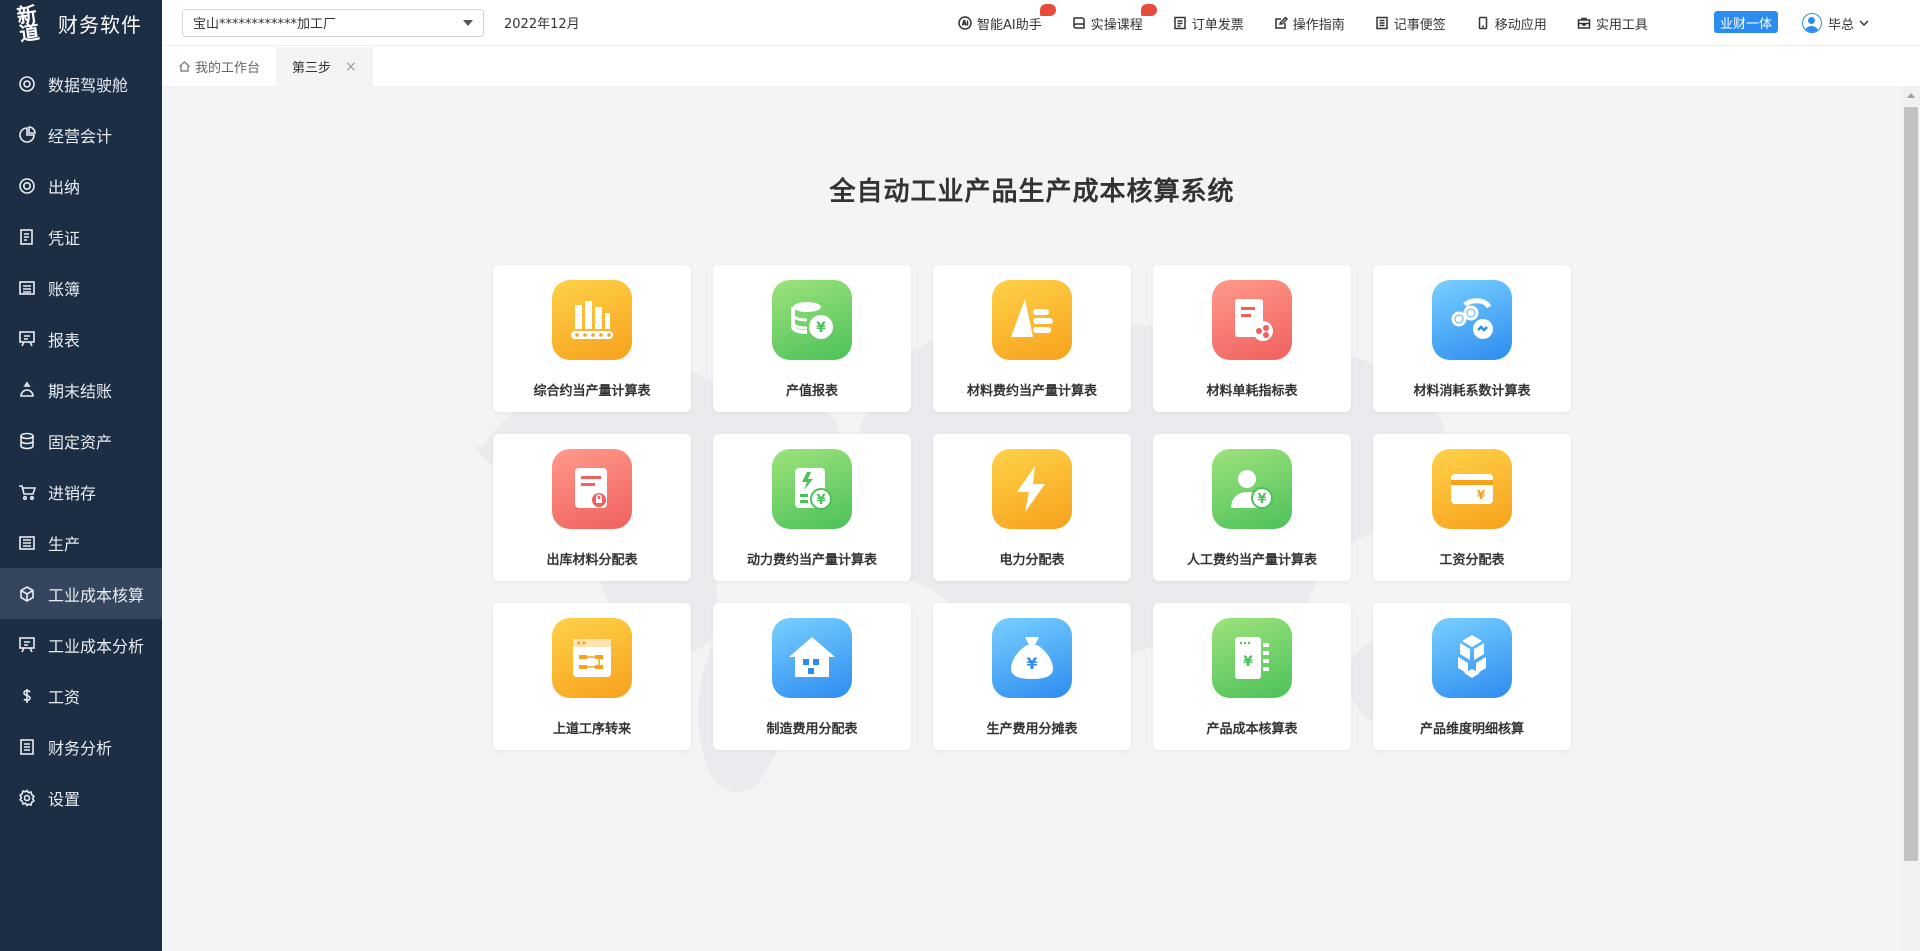 This screenshot has width=1920, height=951. What do you see at coordinates (542, 22) in the screenshot?
I see `accounting-period: 2022年12月` at bounding box center [542, 22].